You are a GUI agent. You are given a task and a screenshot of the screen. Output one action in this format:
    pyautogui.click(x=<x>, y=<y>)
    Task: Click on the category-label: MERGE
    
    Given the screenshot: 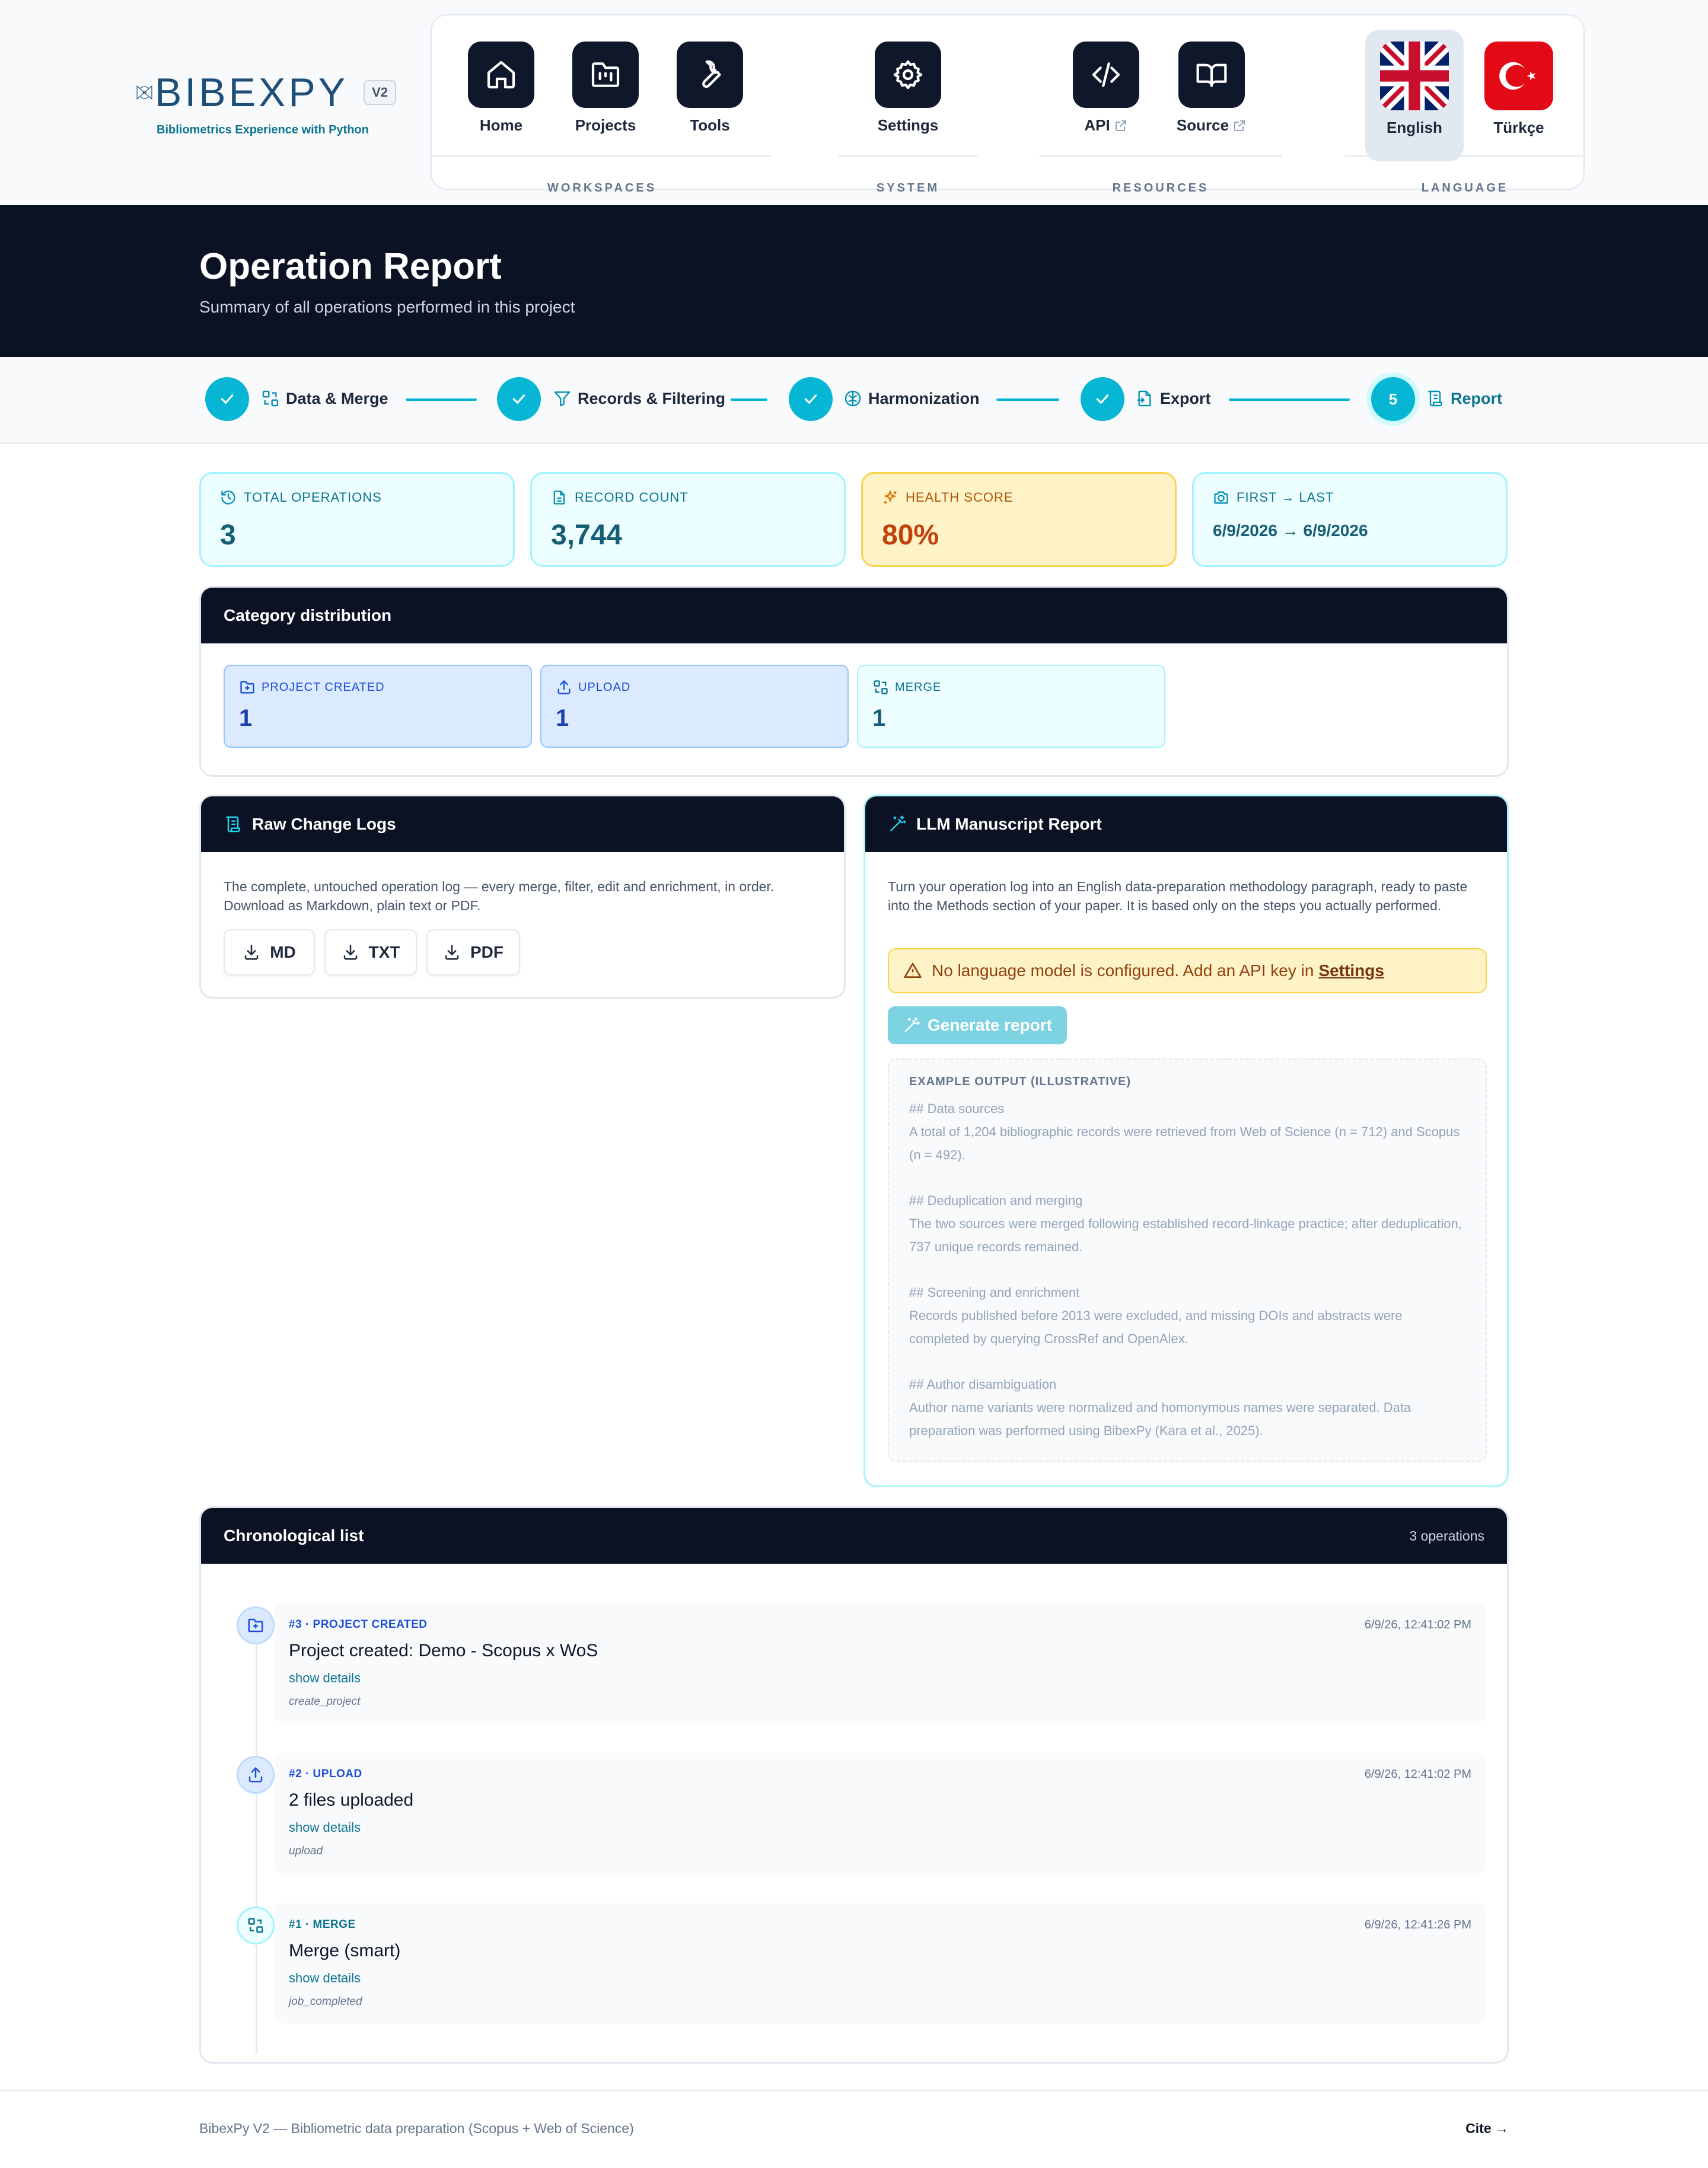 What is the action you would take?
    pyautogui.click(x=918, y=687)
    